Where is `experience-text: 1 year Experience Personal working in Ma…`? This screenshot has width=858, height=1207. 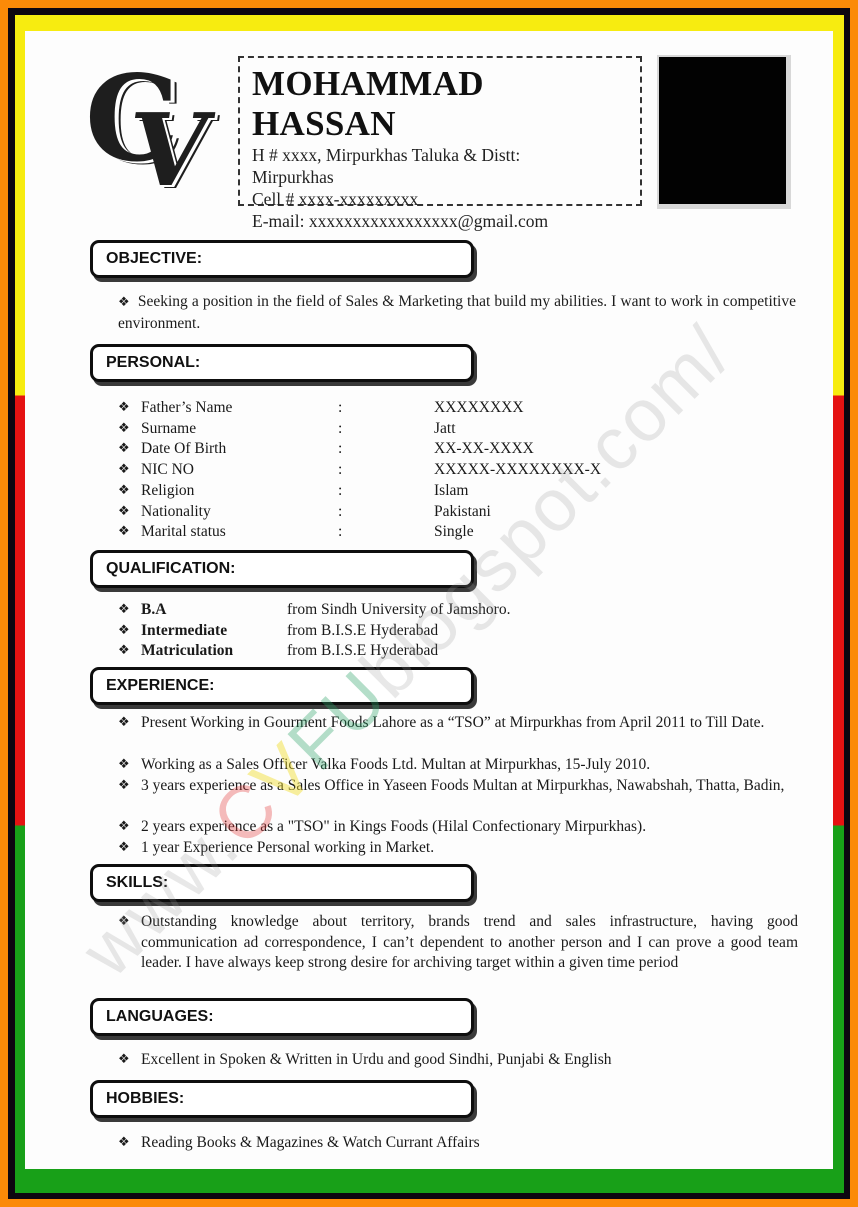
experience-text: 1 year Experience Personal working in Ma… is located at coordinates (288, 847).